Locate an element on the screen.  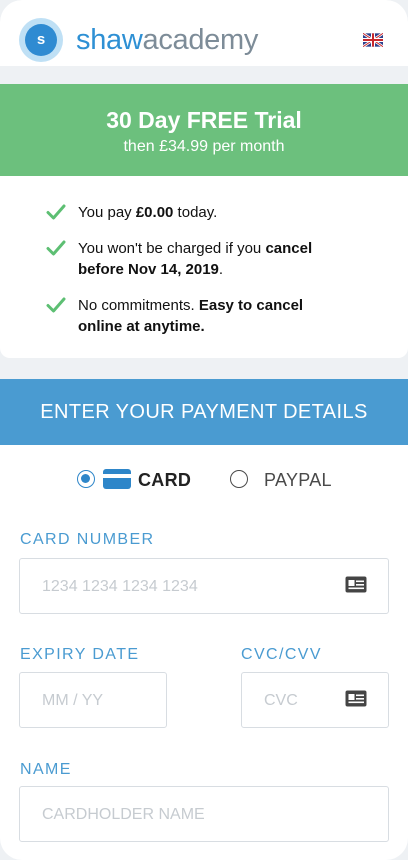
brand-name-part1: shaw is located at coordinates (109, 40).